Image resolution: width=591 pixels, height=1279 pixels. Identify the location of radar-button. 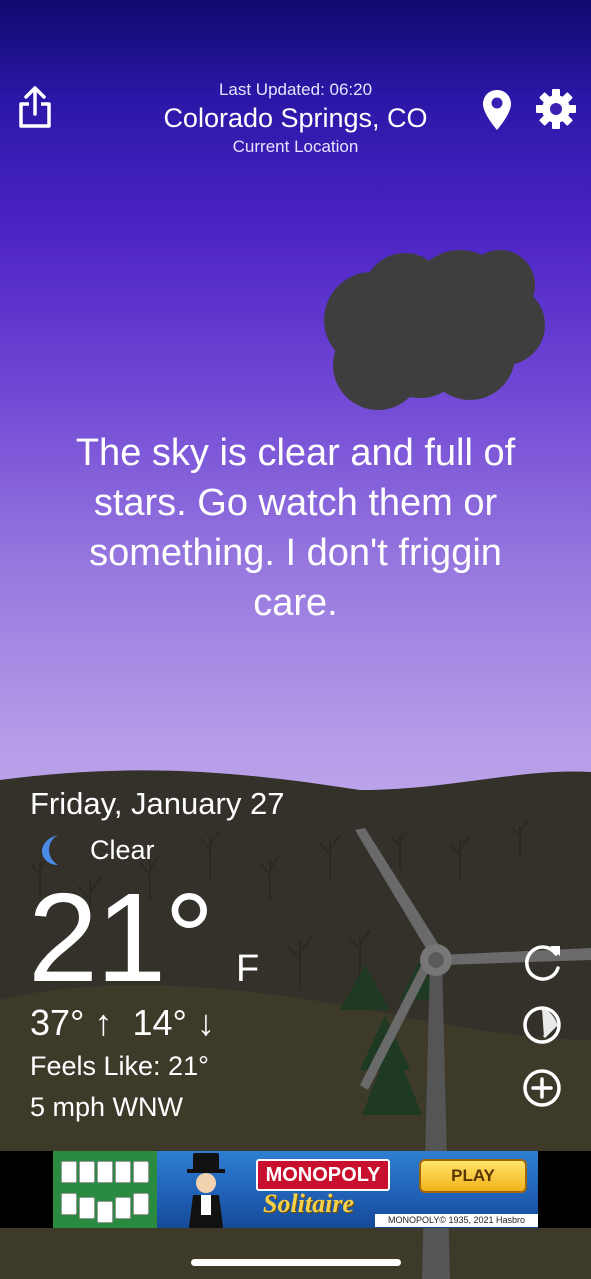
(542, 1025).